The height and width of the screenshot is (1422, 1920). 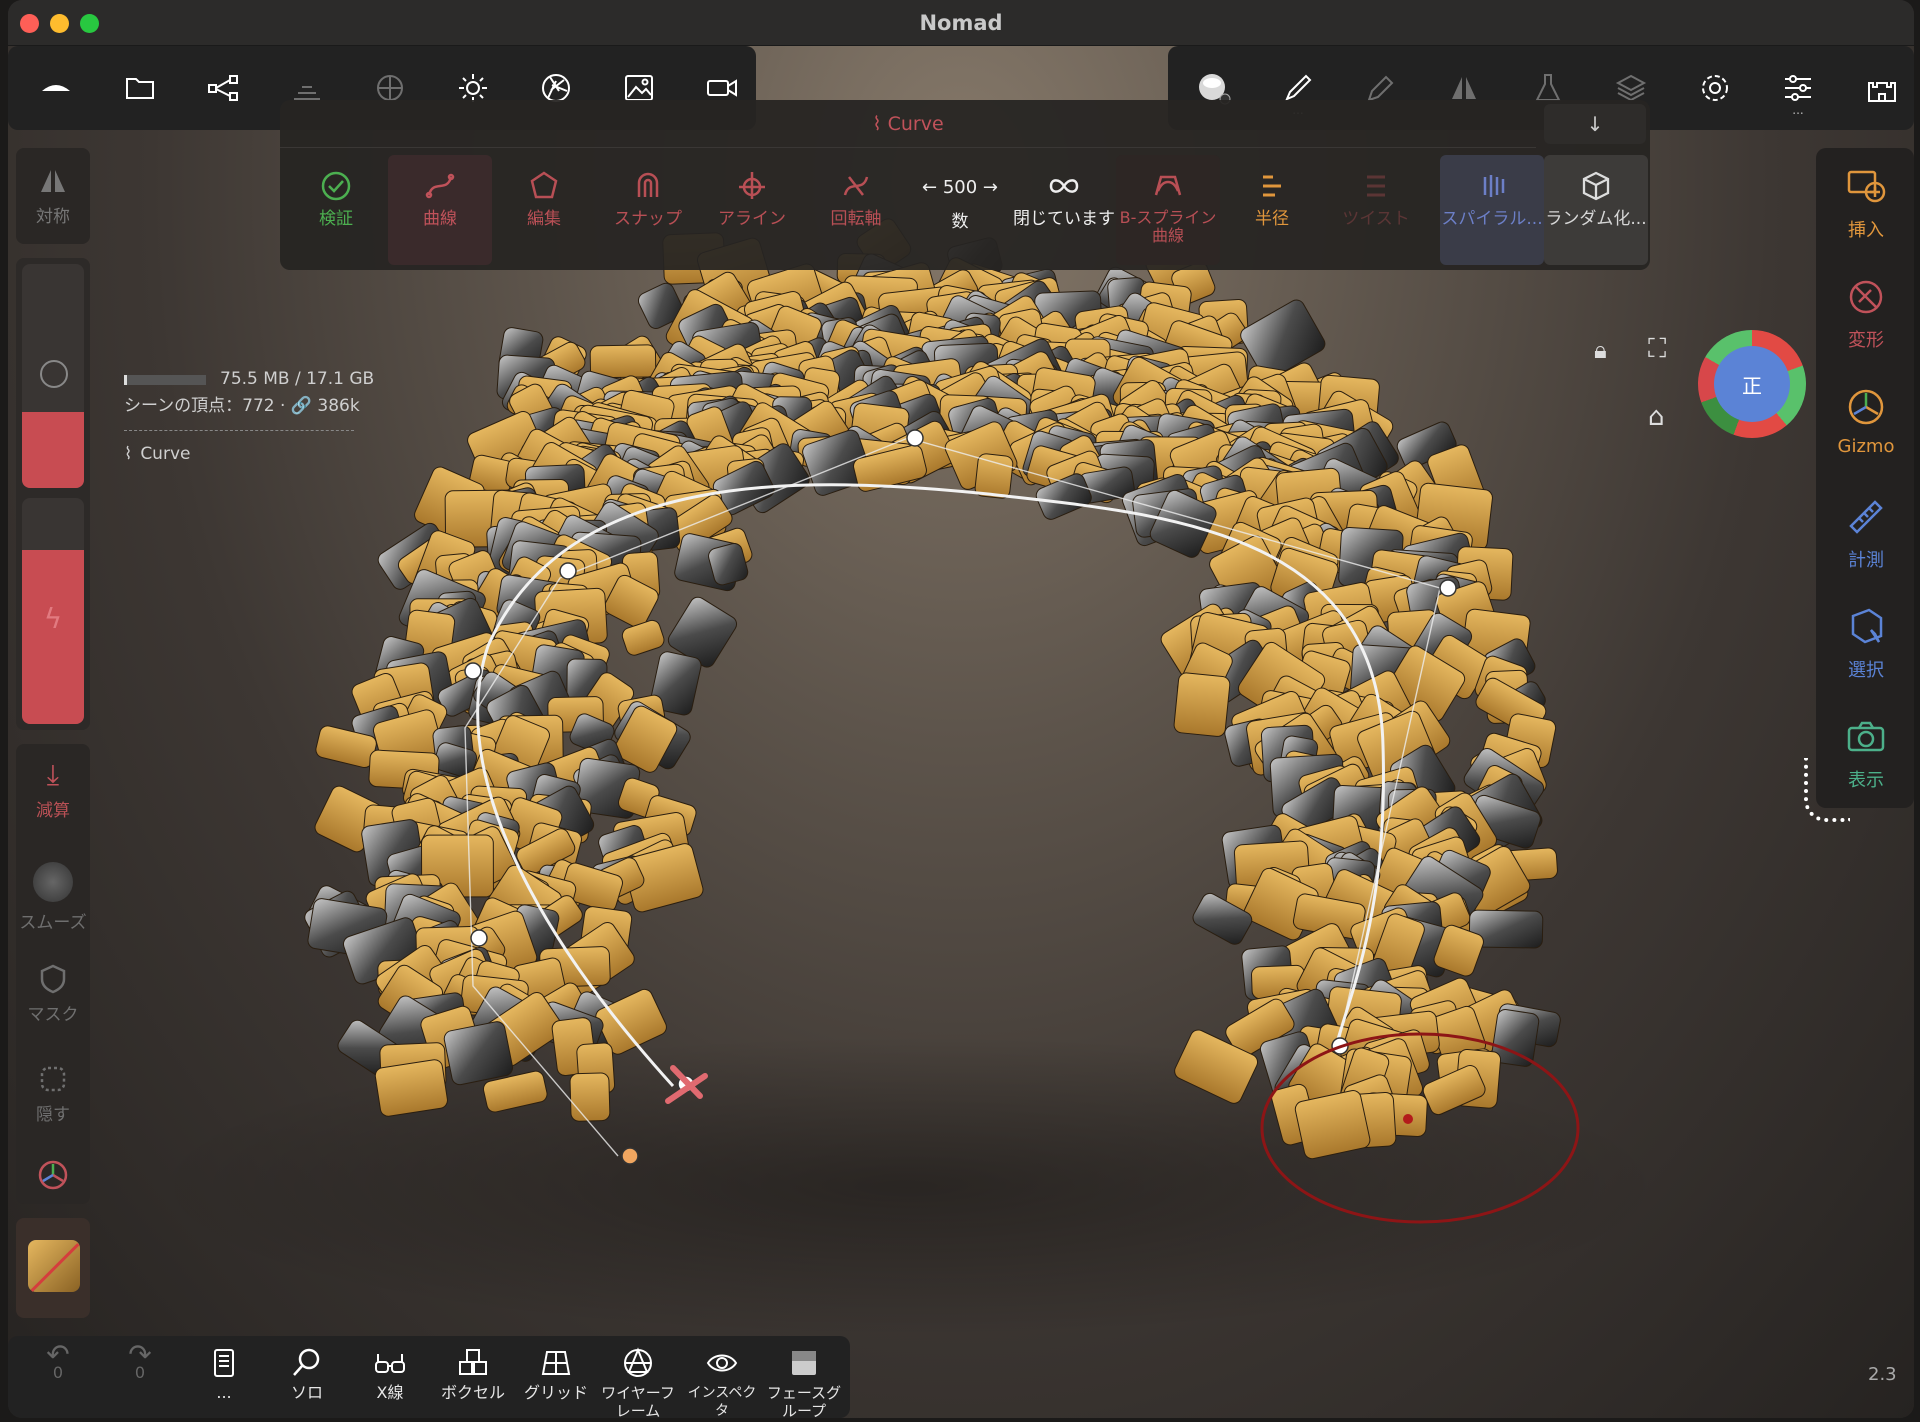 What do you see at coordinates (53, 450) in the screenshot?
I see `radius-slider-fill` at bounding box center [53, 450].